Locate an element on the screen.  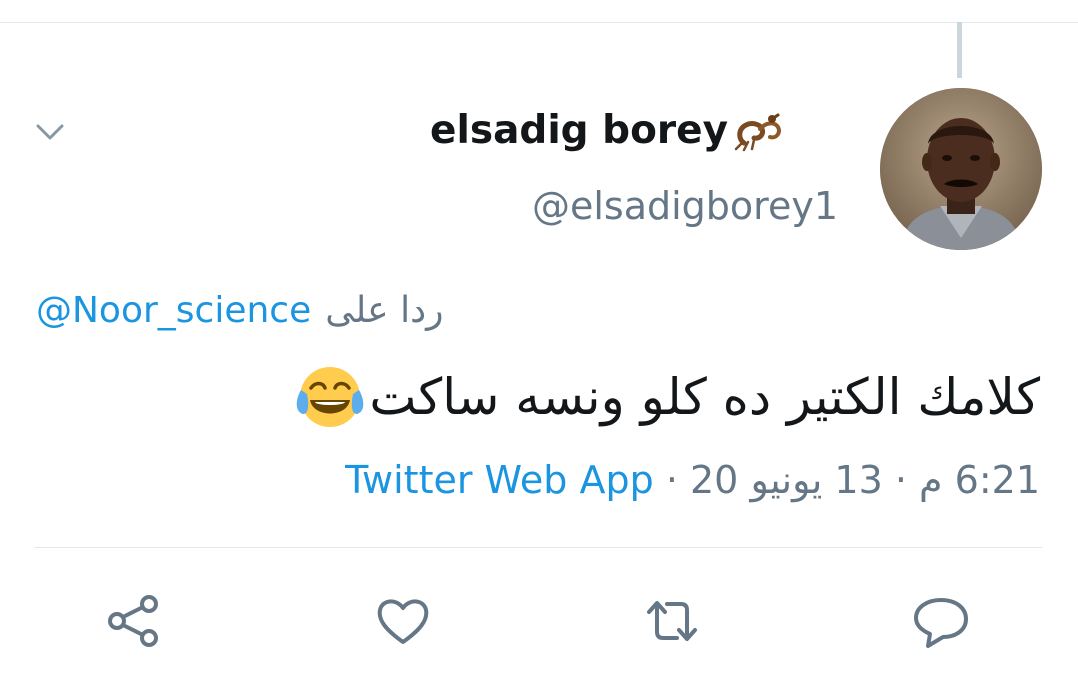
face-with-tears-of-joy-icon is located at coordinates (330, 397).